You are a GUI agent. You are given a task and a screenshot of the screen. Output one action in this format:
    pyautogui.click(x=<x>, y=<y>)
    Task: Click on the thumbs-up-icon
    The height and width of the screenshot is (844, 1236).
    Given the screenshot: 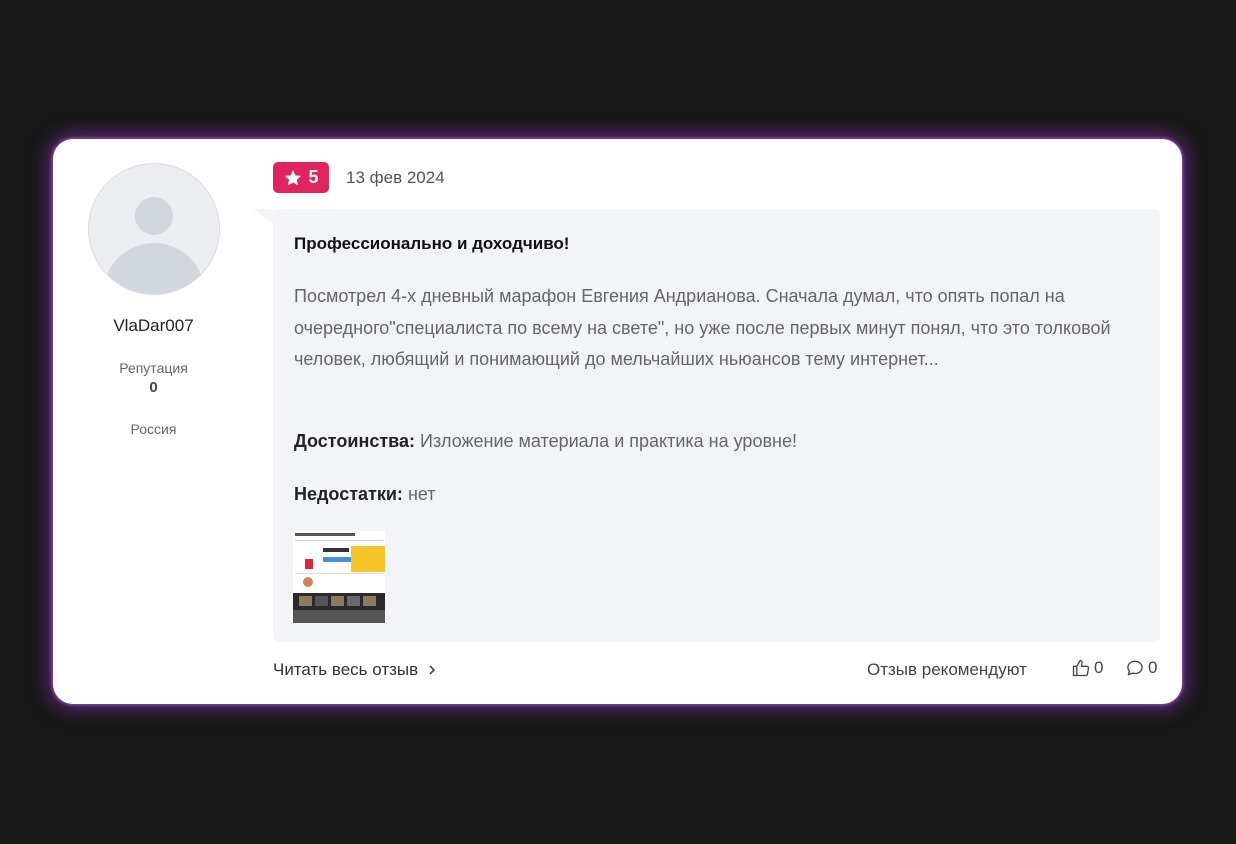 What is the action you would take?
    pyautogui.click(x=1081, y=668)
    